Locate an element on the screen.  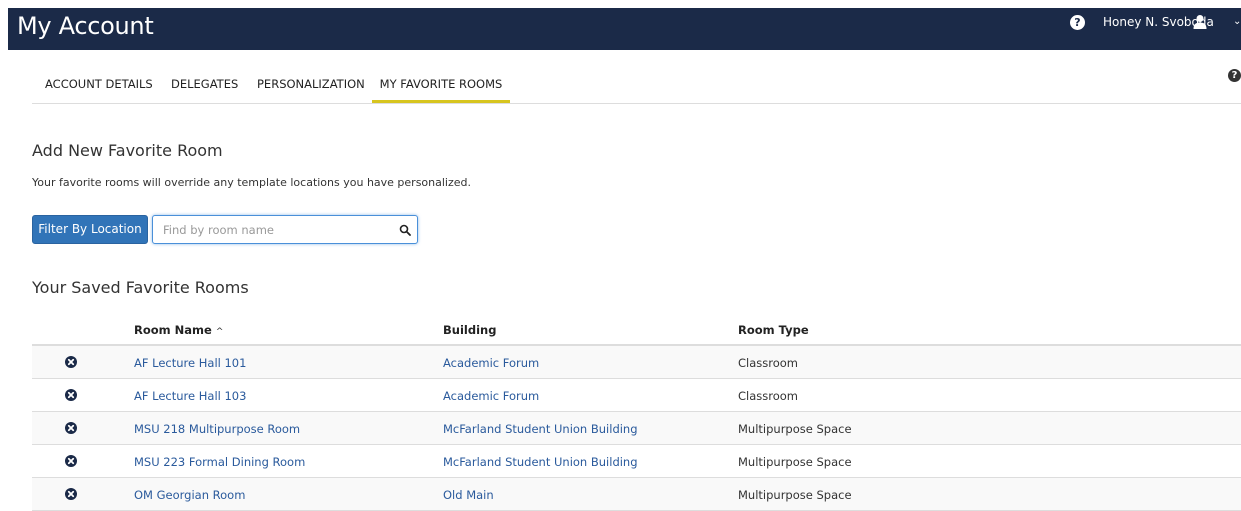
tab-personalization: PERSONALIZATION is located at coordinates (311, 87).